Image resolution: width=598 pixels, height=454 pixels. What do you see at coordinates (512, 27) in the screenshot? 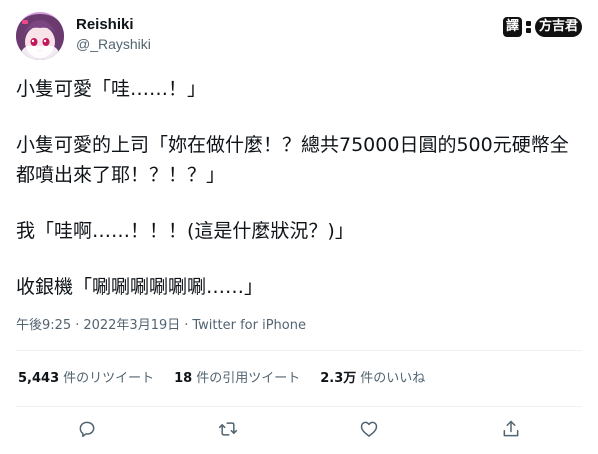
I see `translator-label: 譯` at bounding box center [512, 27].